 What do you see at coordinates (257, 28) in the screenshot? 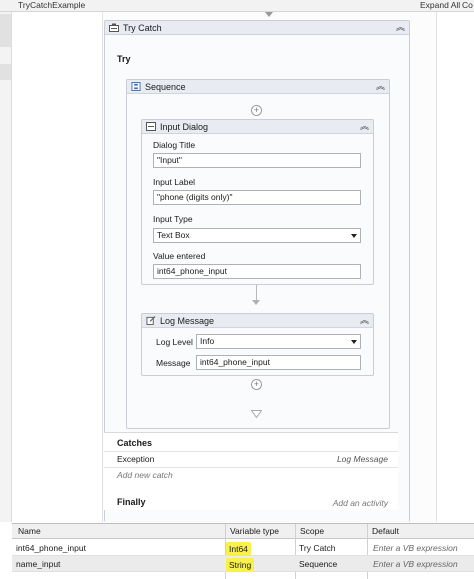
I see `try-catch-header: Try Catch ︽` at bounding box center [257, 28].